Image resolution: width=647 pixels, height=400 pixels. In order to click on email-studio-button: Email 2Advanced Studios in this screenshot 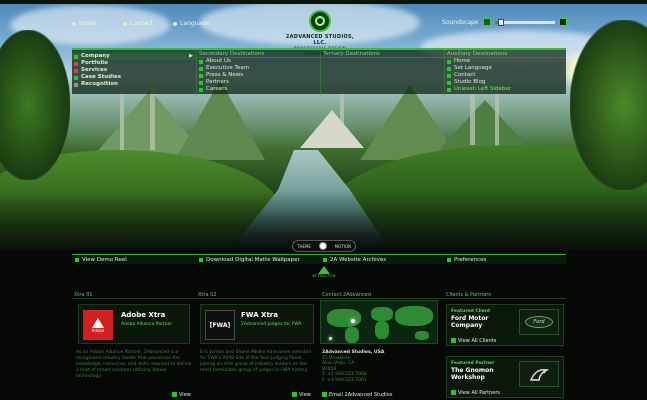, I will do `click(357, 394)`.